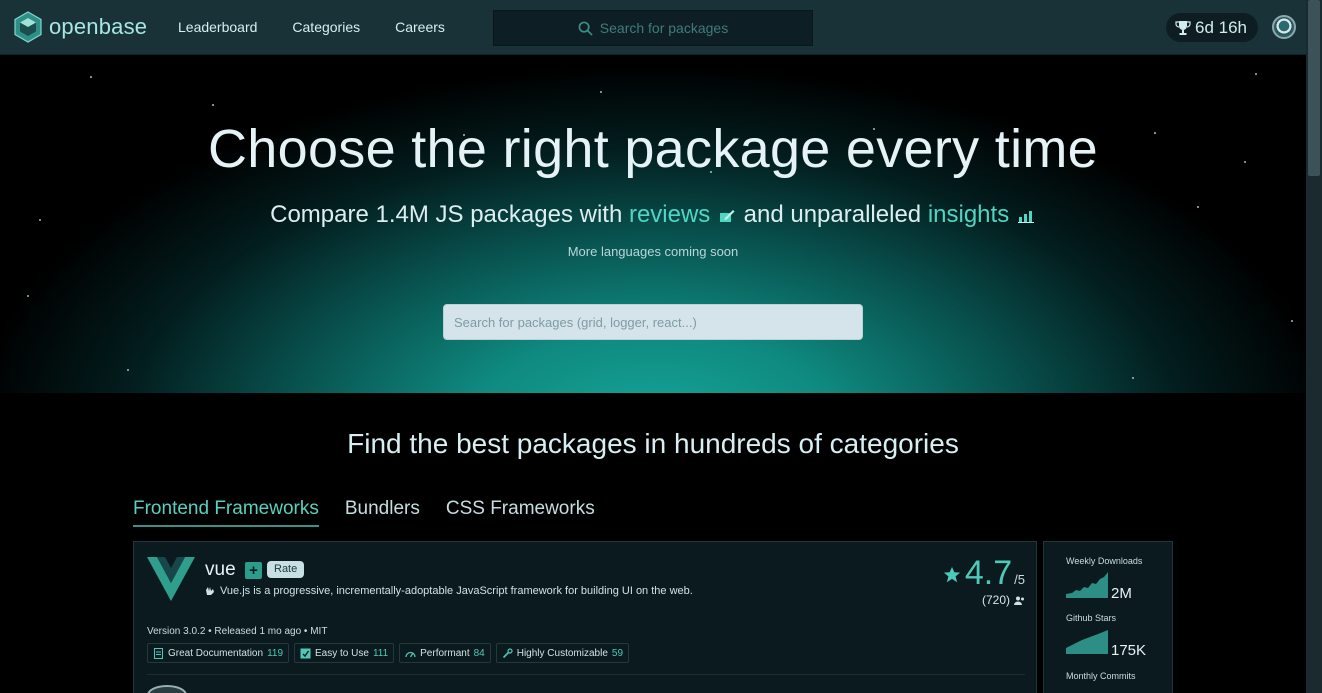 The width and height of the screenshot is (1322, 693). Describe the element at coordinates (380, 653) in the screenshot. I see `badge-count: 111` at that location.